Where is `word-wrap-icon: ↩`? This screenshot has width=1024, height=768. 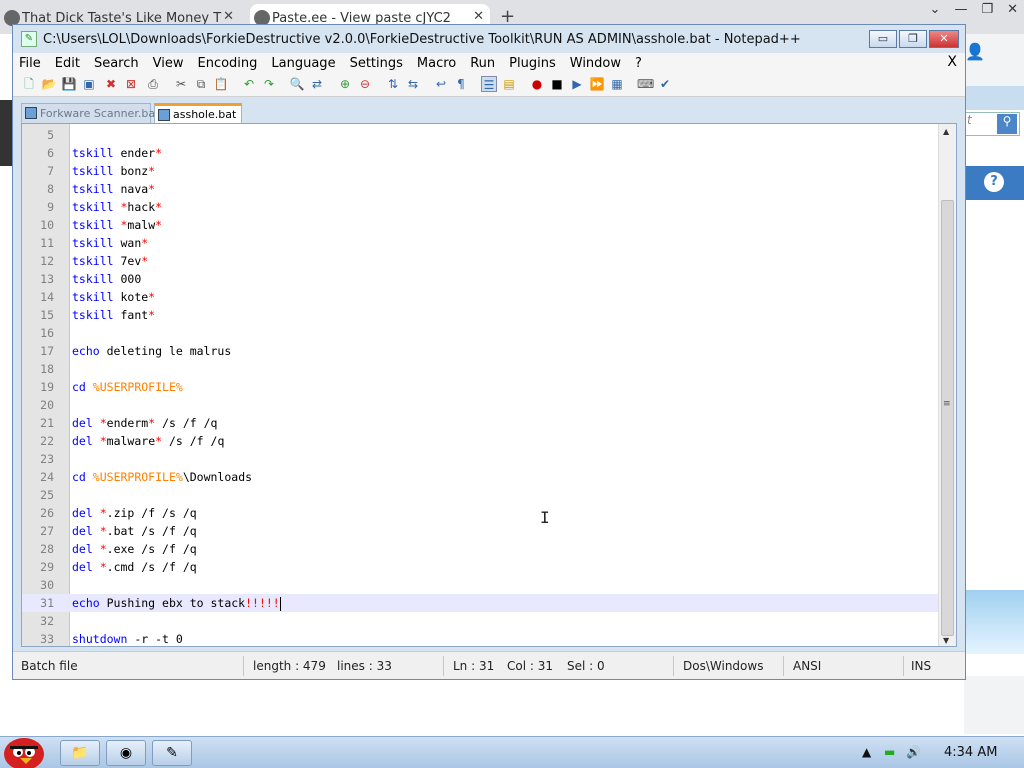
word-wrap-icon: ↩ is located at coordinates (441, 84).